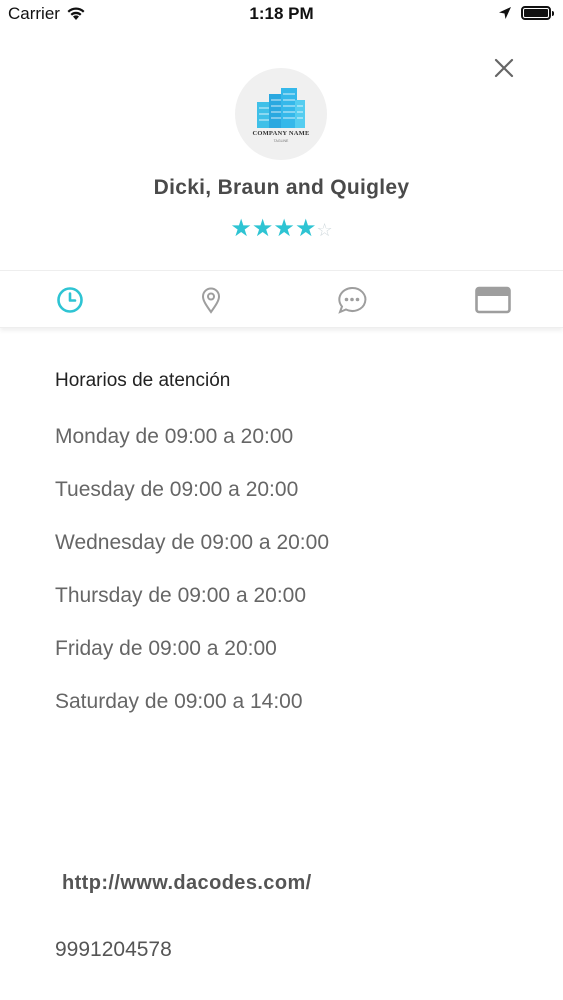 This screenshot has height=1000, width=563. I want to click on logo-tagline: TAGLINE, so click(281, 141).